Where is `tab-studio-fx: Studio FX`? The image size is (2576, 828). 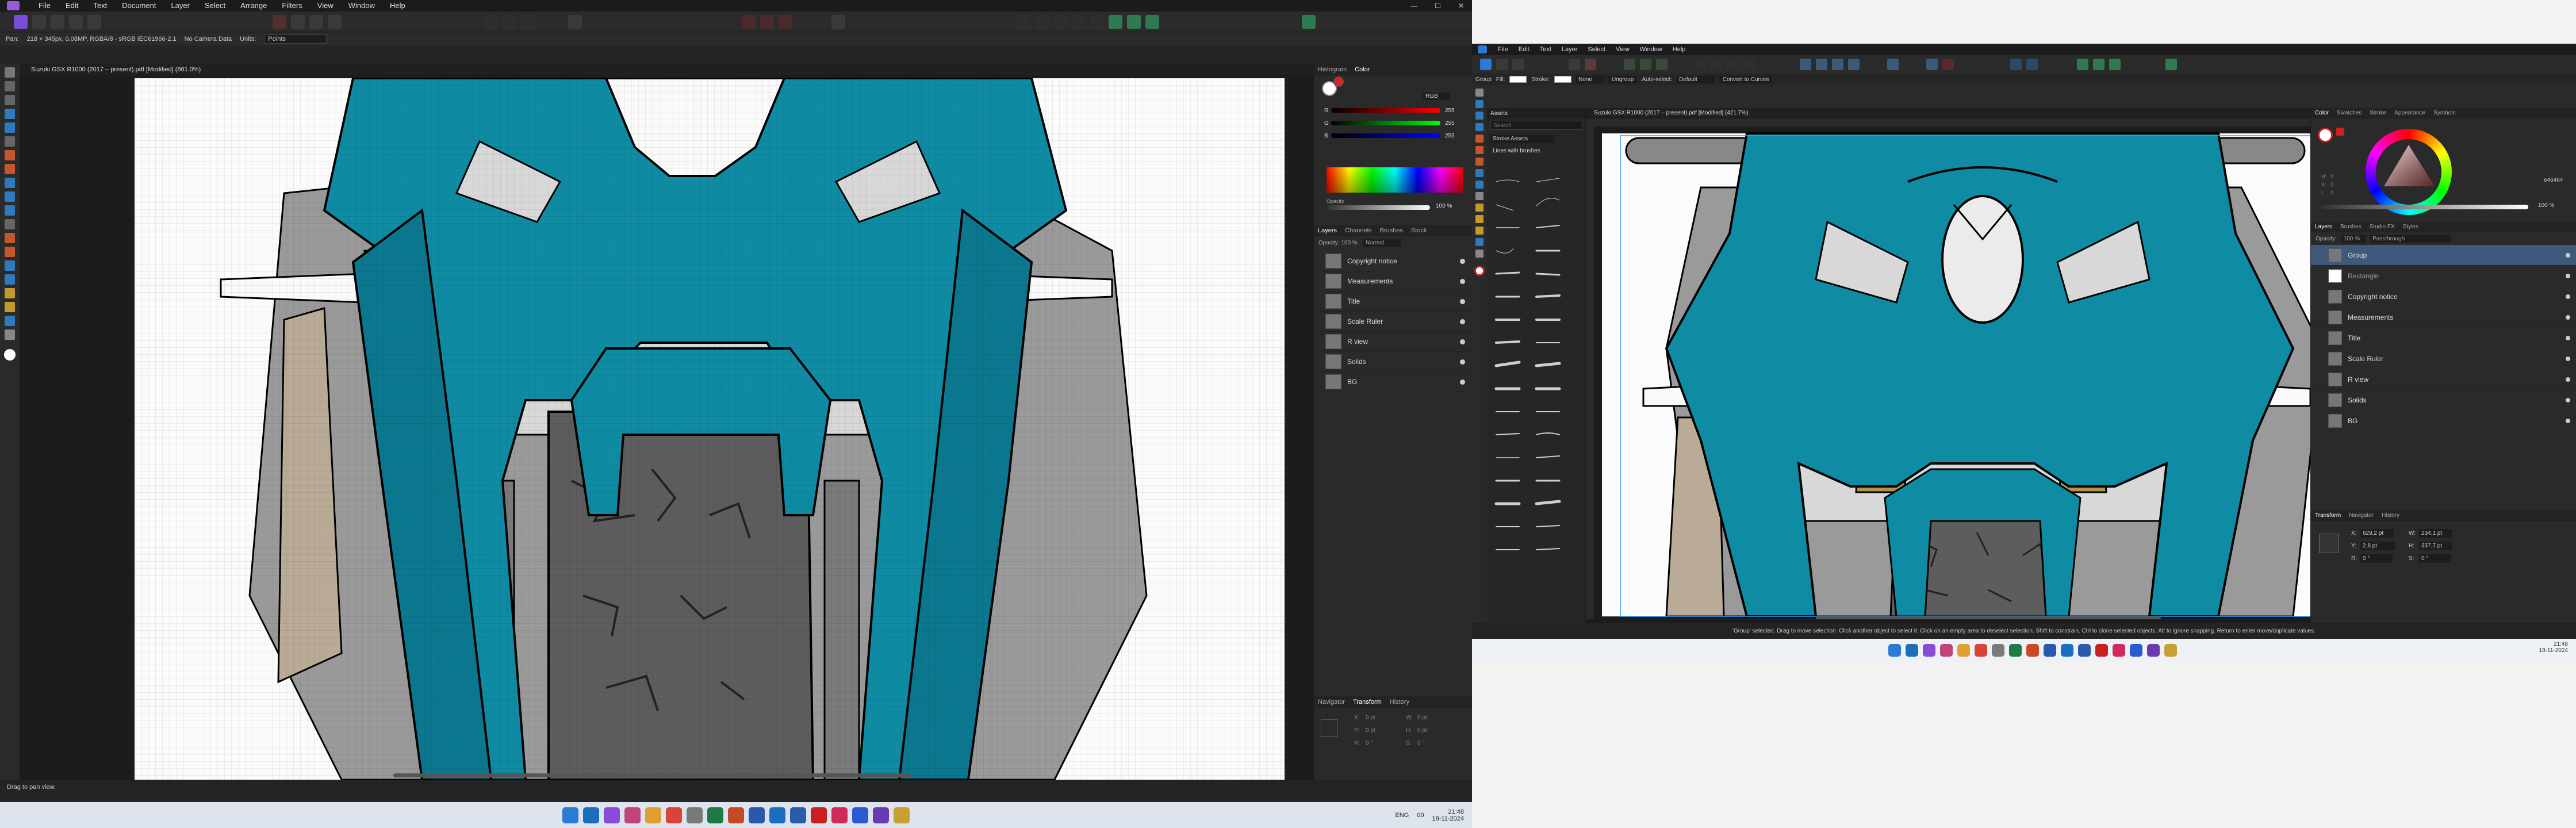 tab-studio-fx: Studio FX is located at coordinates (2382, 227).